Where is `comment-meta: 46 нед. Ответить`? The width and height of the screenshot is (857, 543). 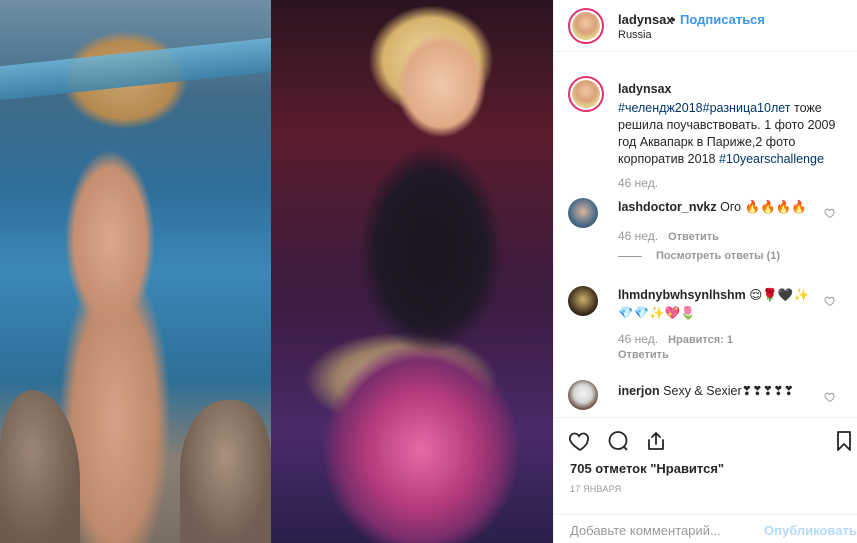 comment-meta: 46 нед. Ответить is located at coordinates (668, 236).